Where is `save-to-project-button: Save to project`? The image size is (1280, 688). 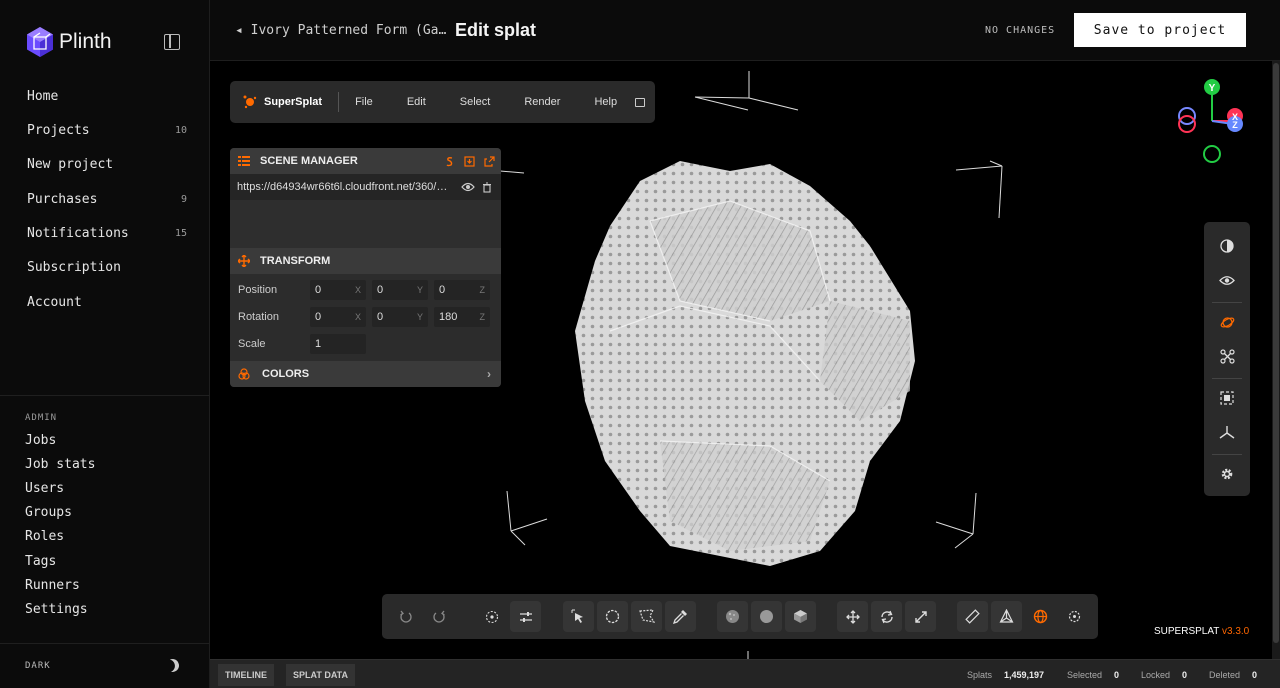
save-to-project-button: Save to project is located at coordinates (1160, 30).